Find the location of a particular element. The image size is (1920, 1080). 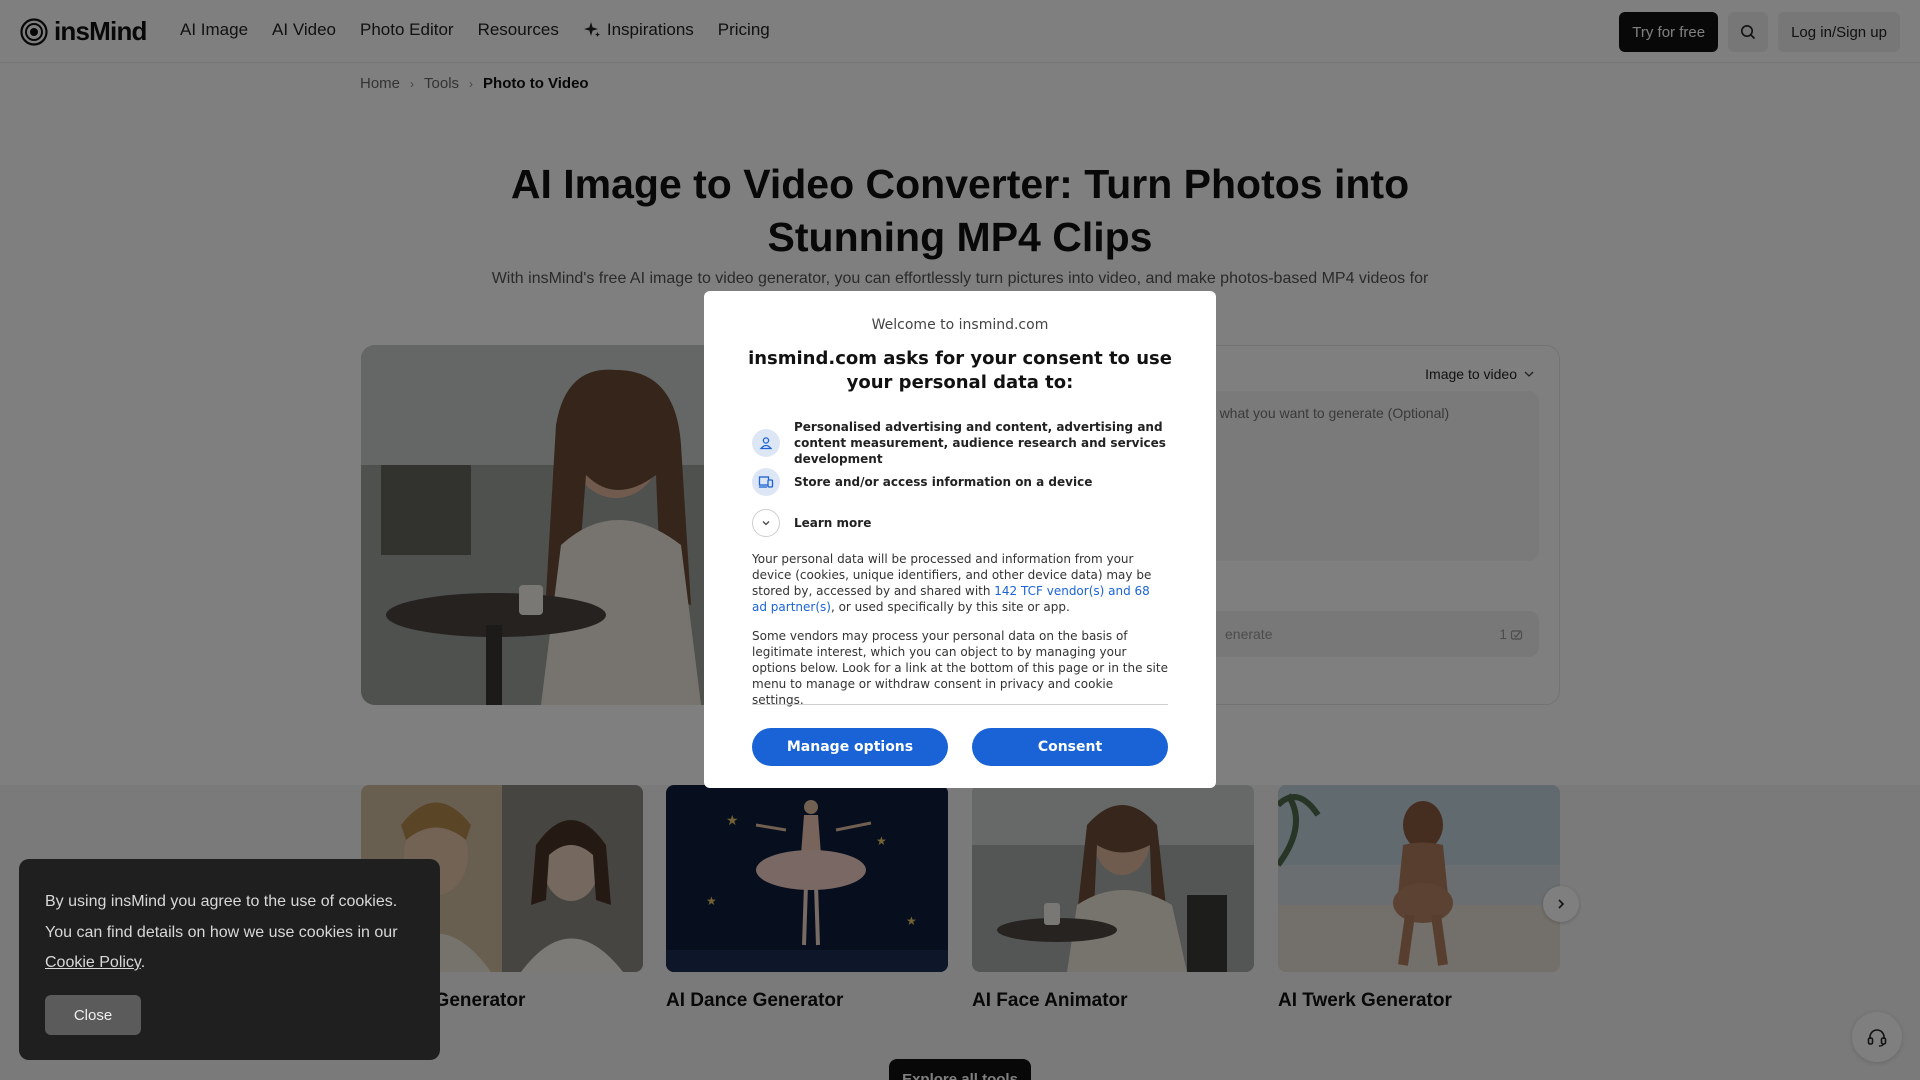

cookie-policy-link: Cookie Policy is located at coordinates (93, 962).